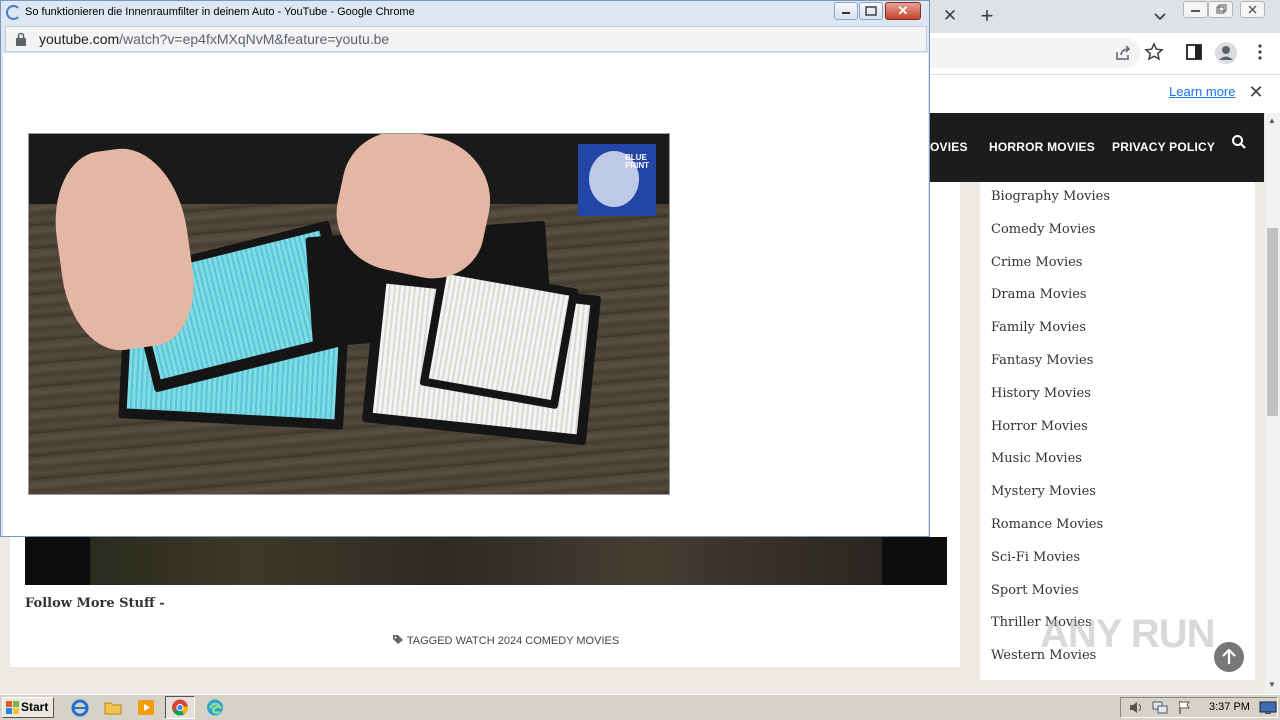  What do you see at coordinates (1194, 52) in the screenshot?
I see `side-panel-icon` at bounding box center [1194, 52].